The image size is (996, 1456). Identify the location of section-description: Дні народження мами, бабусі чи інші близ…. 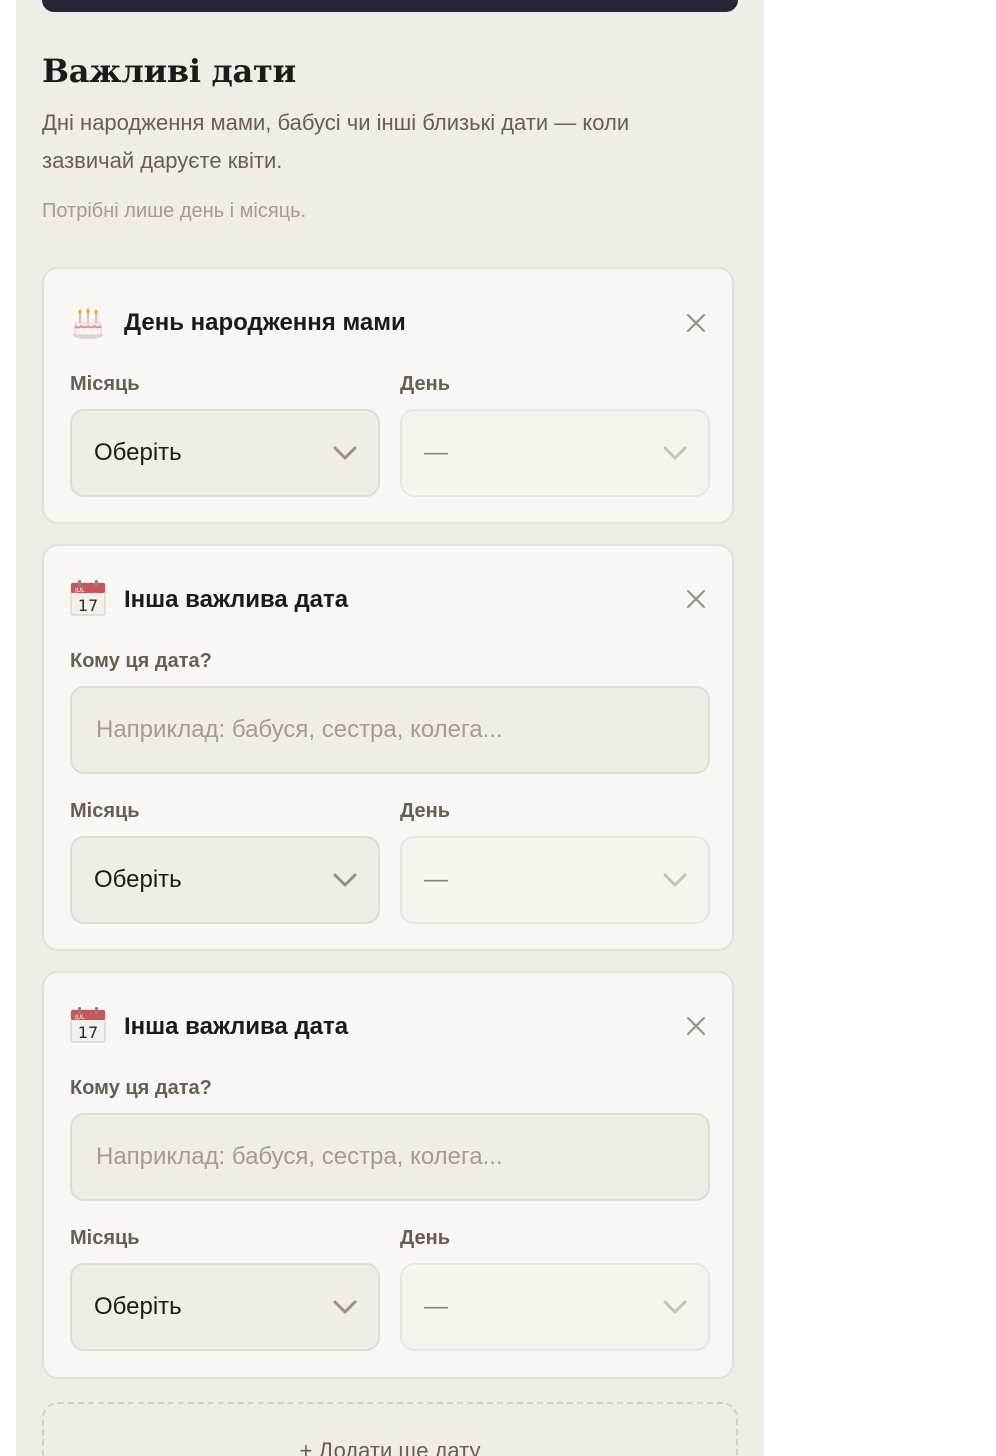
(336, 141).